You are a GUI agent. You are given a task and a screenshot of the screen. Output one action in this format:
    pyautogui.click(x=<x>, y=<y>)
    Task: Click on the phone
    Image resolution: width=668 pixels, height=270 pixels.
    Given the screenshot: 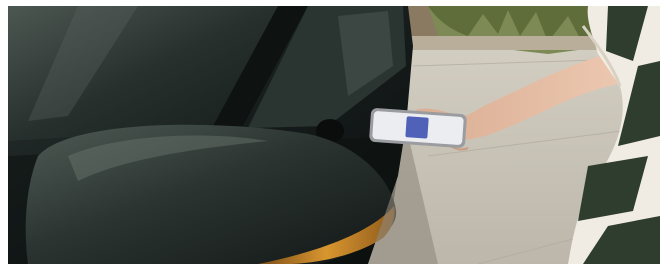 What is the action you would take?
    pyautogui.click(x=418, y=128)
    